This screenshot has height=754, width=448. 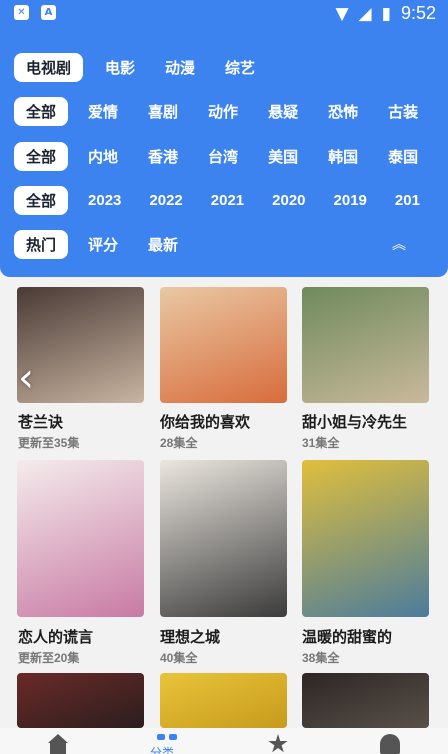 I want to click on type-chip-tv: 电视剧, so click(x=49, y=67).